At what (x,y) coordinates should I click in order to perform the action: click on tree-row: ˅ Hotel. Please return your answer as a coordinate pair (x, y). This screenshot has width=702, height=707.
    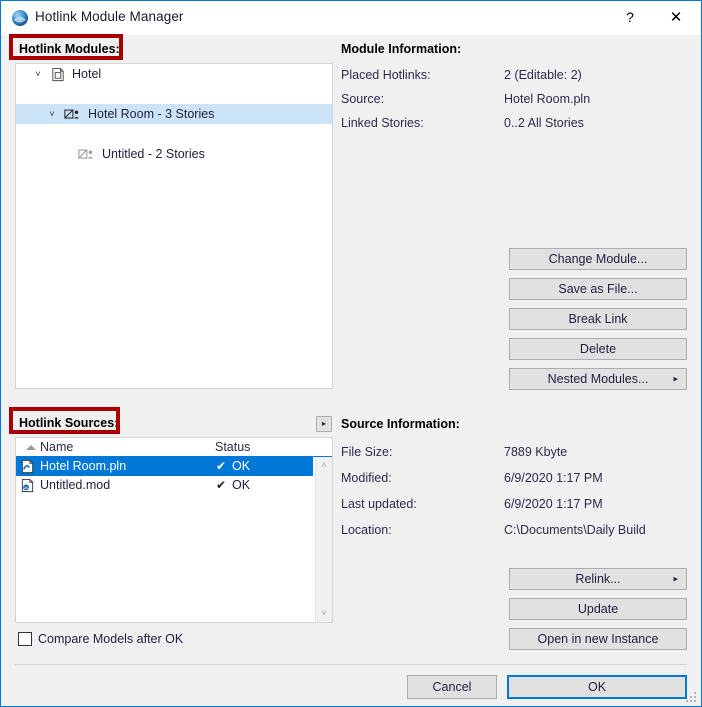
    Looking at the image, I should click on (174, 74).